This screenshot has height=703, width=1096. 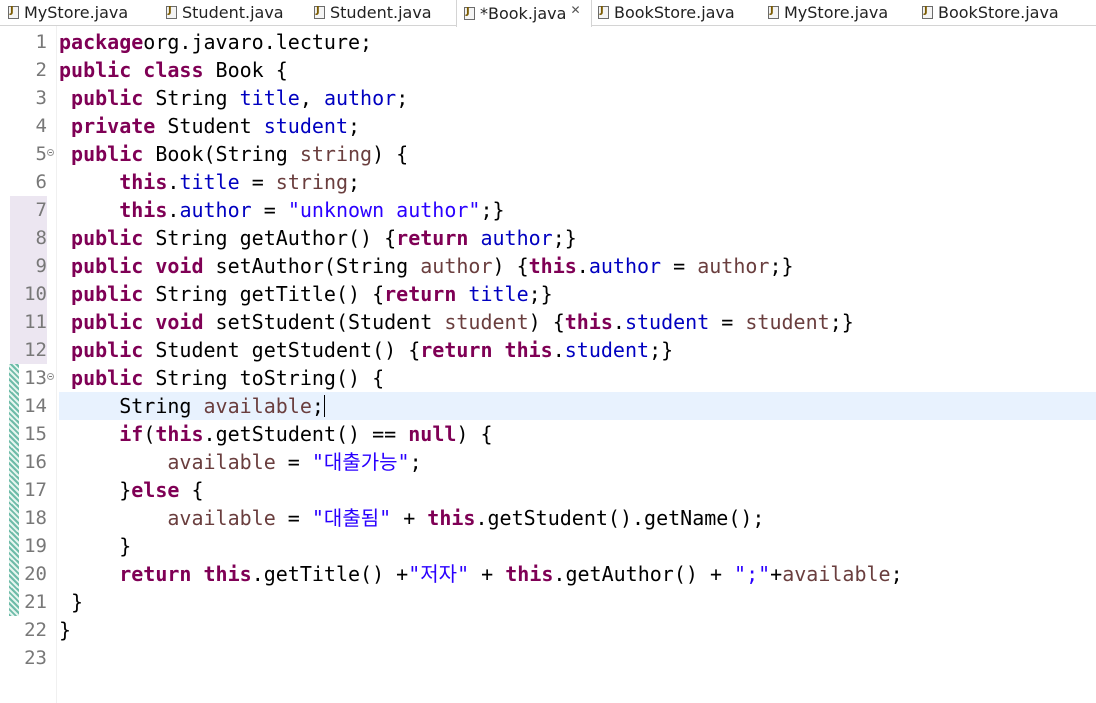 I want to click on tab-bookstore-java-2: BookStore.java, so click(x=990, y=12).